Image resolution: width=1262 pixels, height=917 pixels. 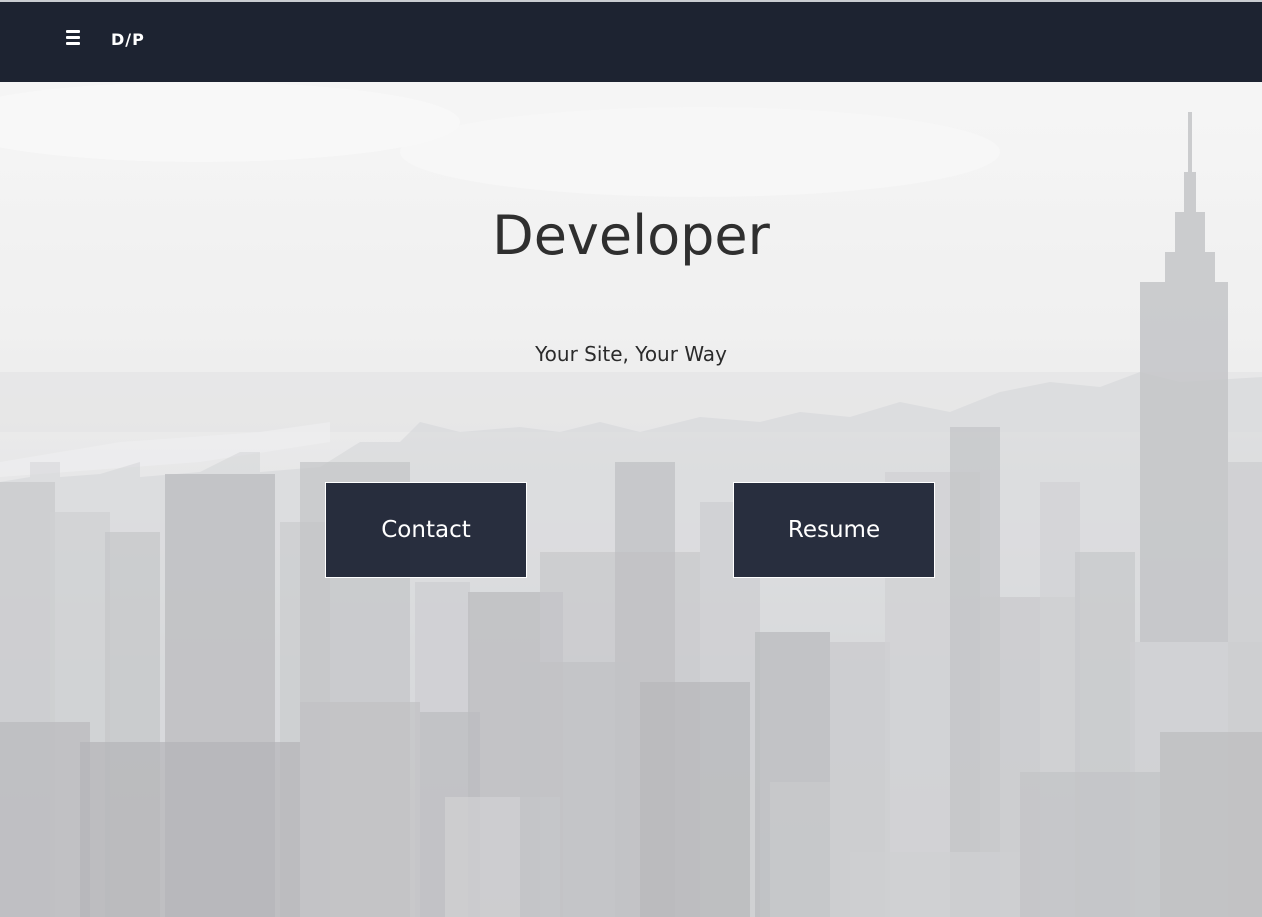 I want to click on hero-title: Developer, so click(x=631, y=235).